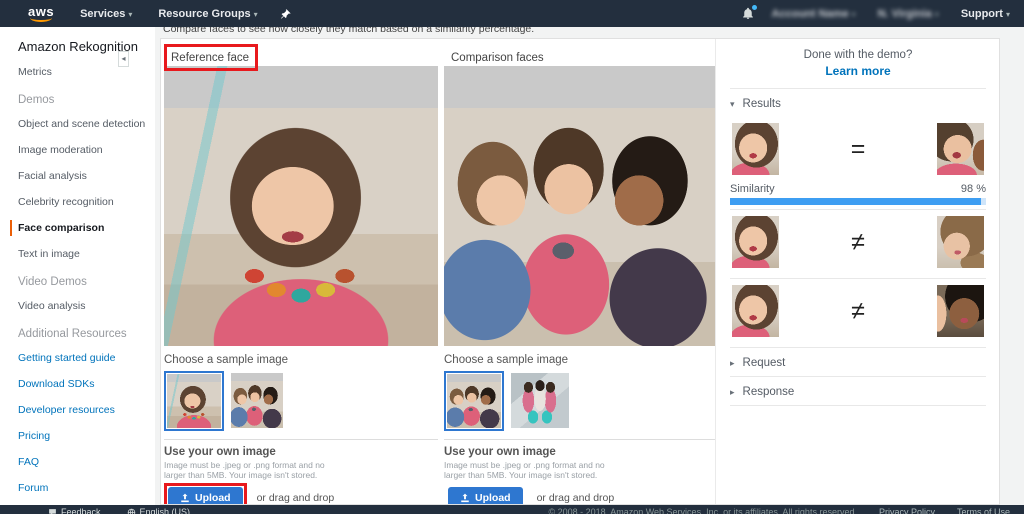  Describe the element at coordinates (86, 436) in the screenshot. I see `sidebar-link-pricing: Pricing` at that location.